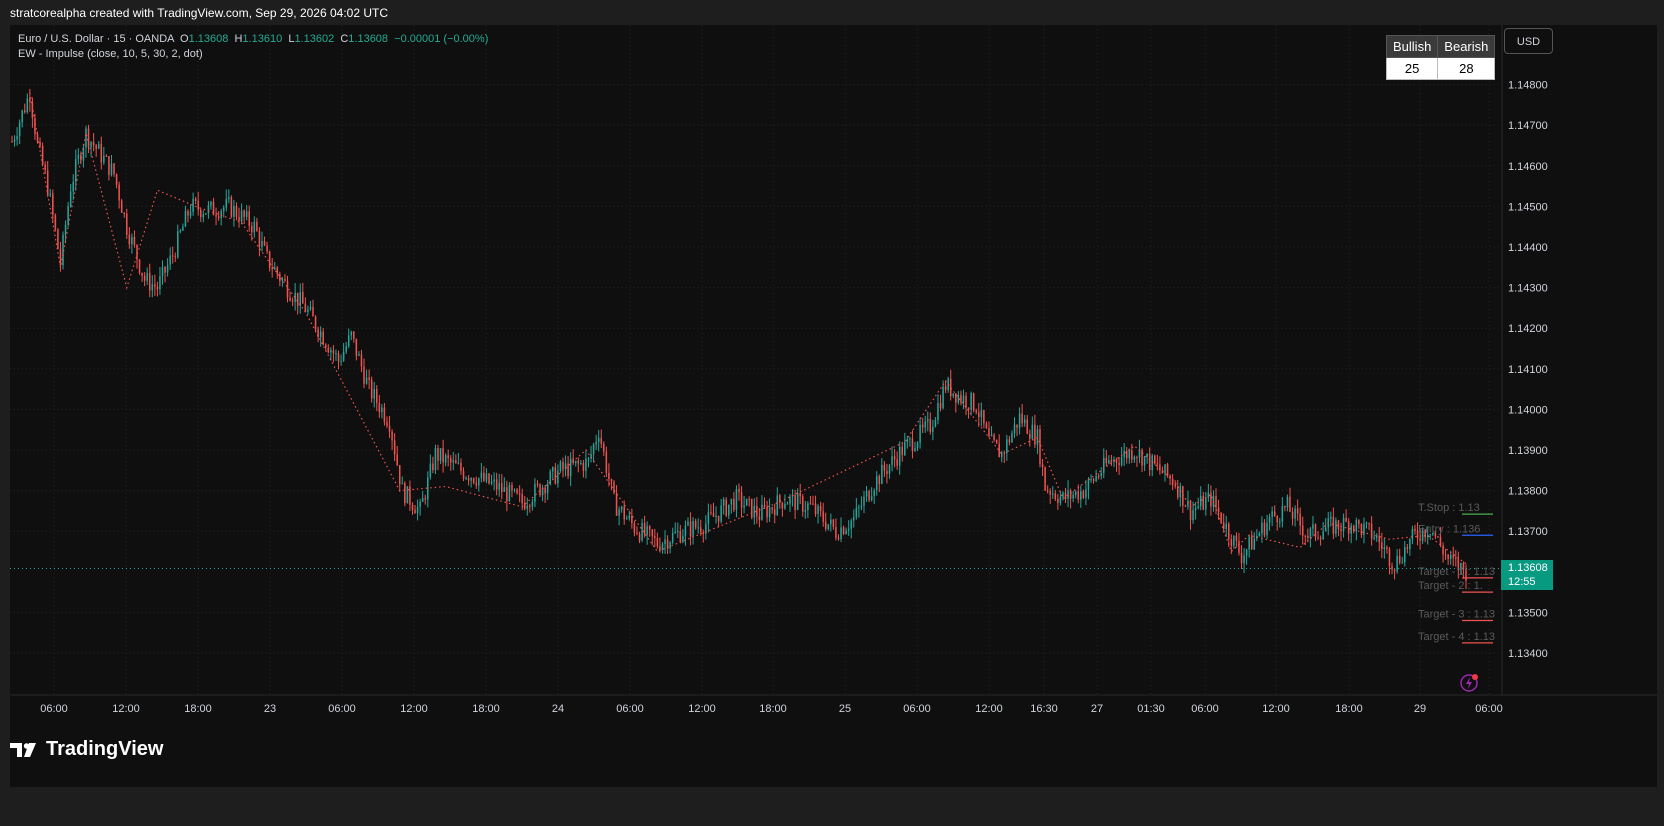  Describe the element at coordinates (1469, 683) in the screenshot. I see `alert-lightning-icon` at that location.